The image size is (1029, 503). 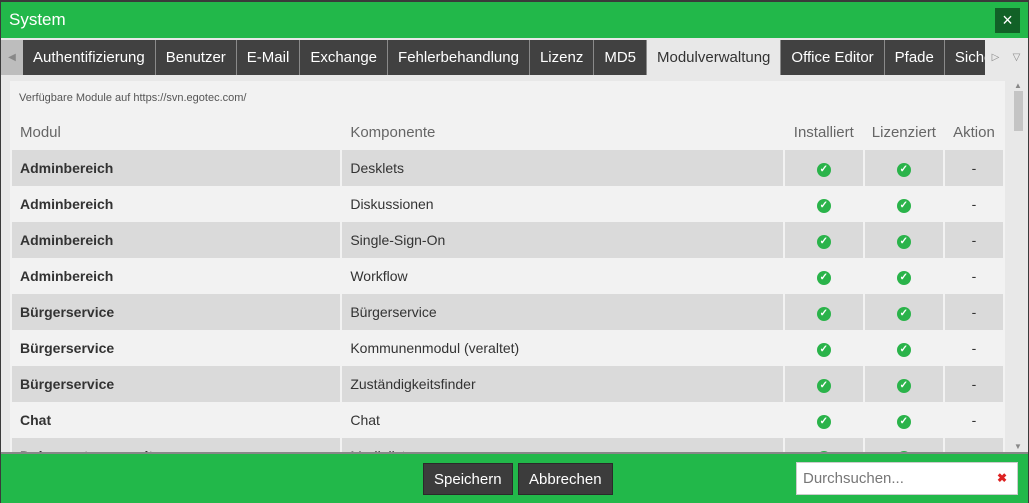 I want to click on tab-scroll-right-icon: ▷, so click(x=995, y=57).